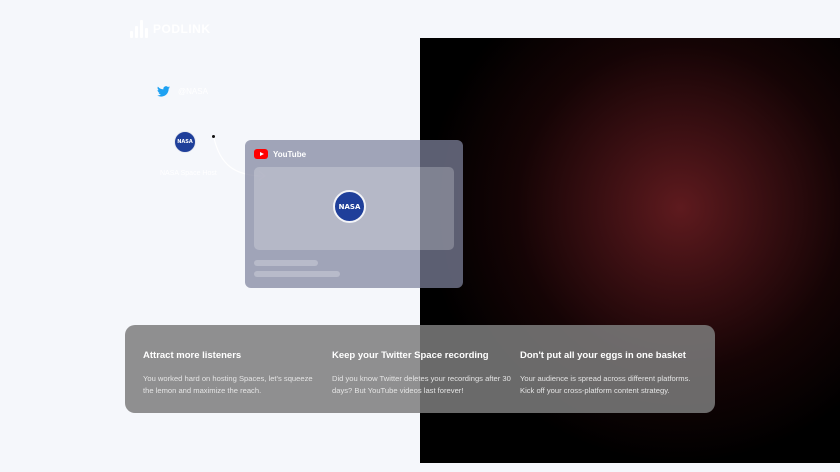  Describe the element at coordinates (139, 29) in the screenshot. I see `logo-bars-icon` at that location.